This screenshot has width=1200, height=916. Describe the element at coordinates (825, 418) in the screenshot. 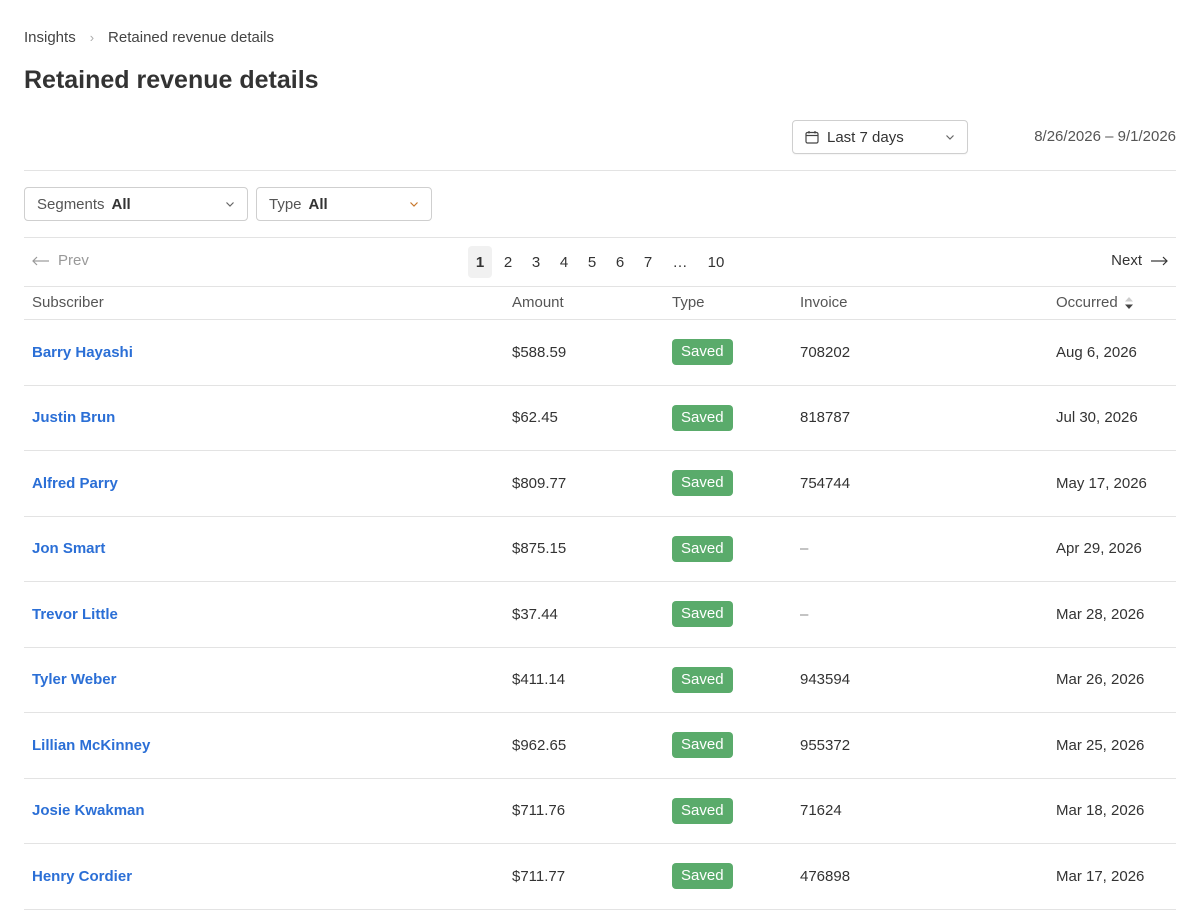

I see `invoice-cell: 818787` at that location.